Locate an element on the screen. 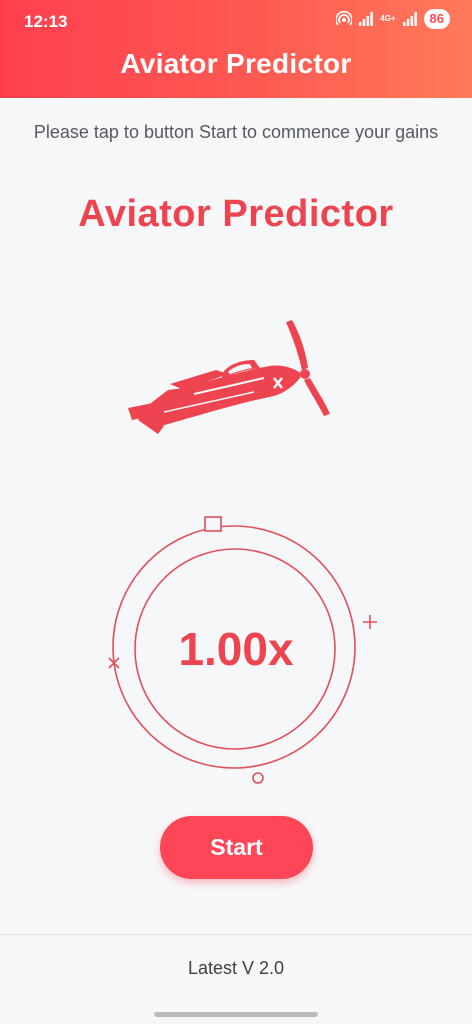  headline-title: Aviator Predictor is located at coordinates (236, 214).